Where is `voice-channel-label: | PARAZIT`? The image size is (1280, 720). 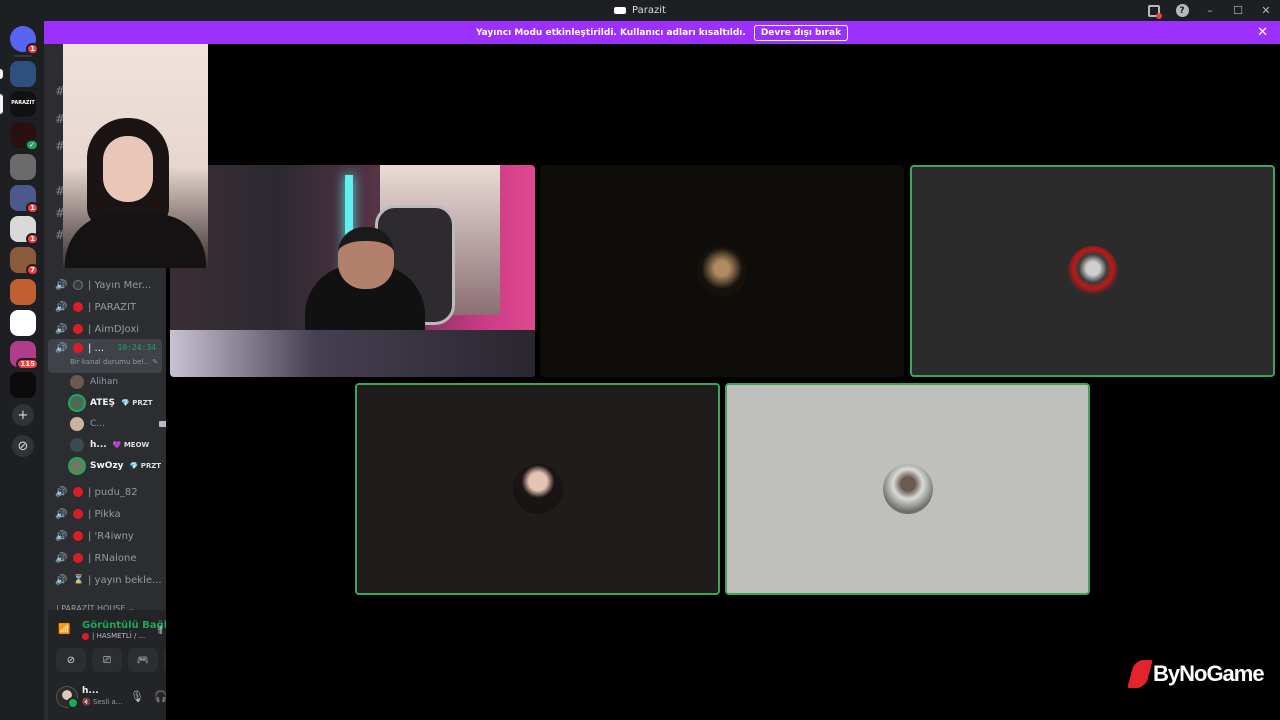
voice-channel-label: | PARAZIT is located at coordinates (112, 307).